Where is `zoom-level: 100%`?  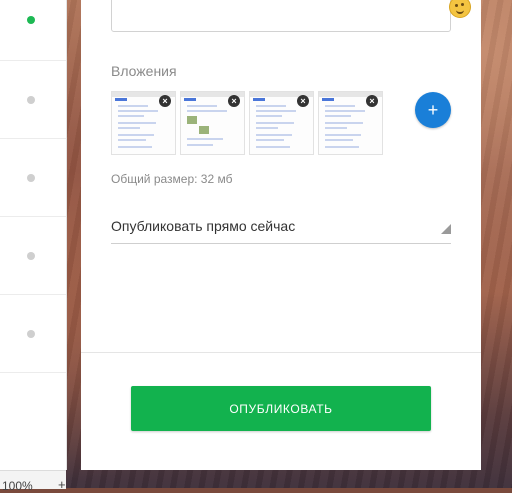
zoom-level: 100% is located at coordinates (17, 486).